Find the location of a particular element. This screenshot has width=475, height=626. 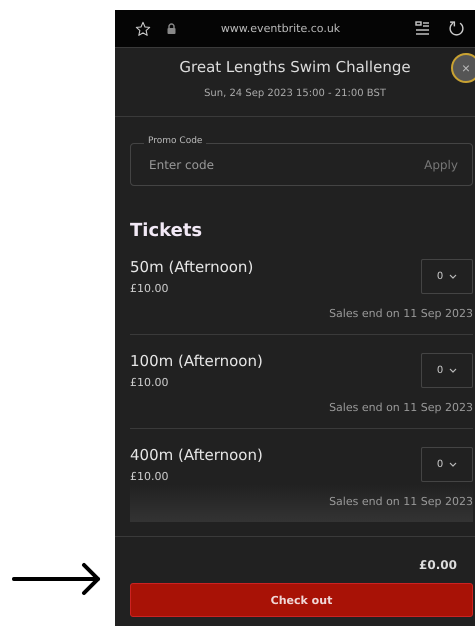

ticket-name: 400m (Afternoon) is located at coordinates (196, 455).